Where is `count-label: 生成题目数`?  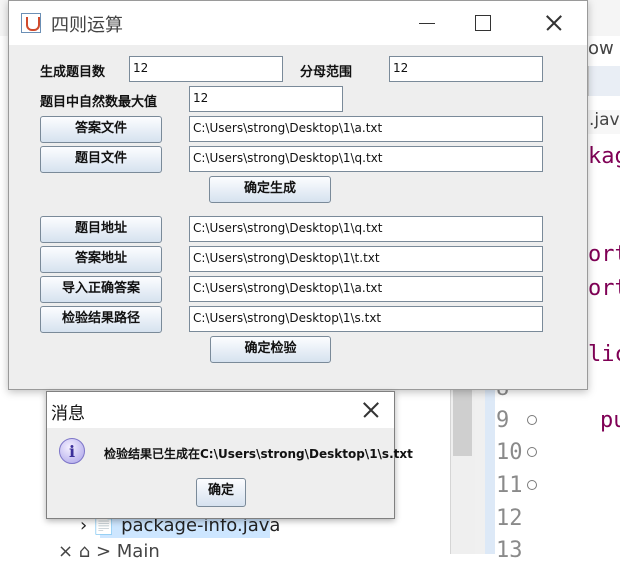 count-label: 生成题目数 is located at coordinates (73, 72).